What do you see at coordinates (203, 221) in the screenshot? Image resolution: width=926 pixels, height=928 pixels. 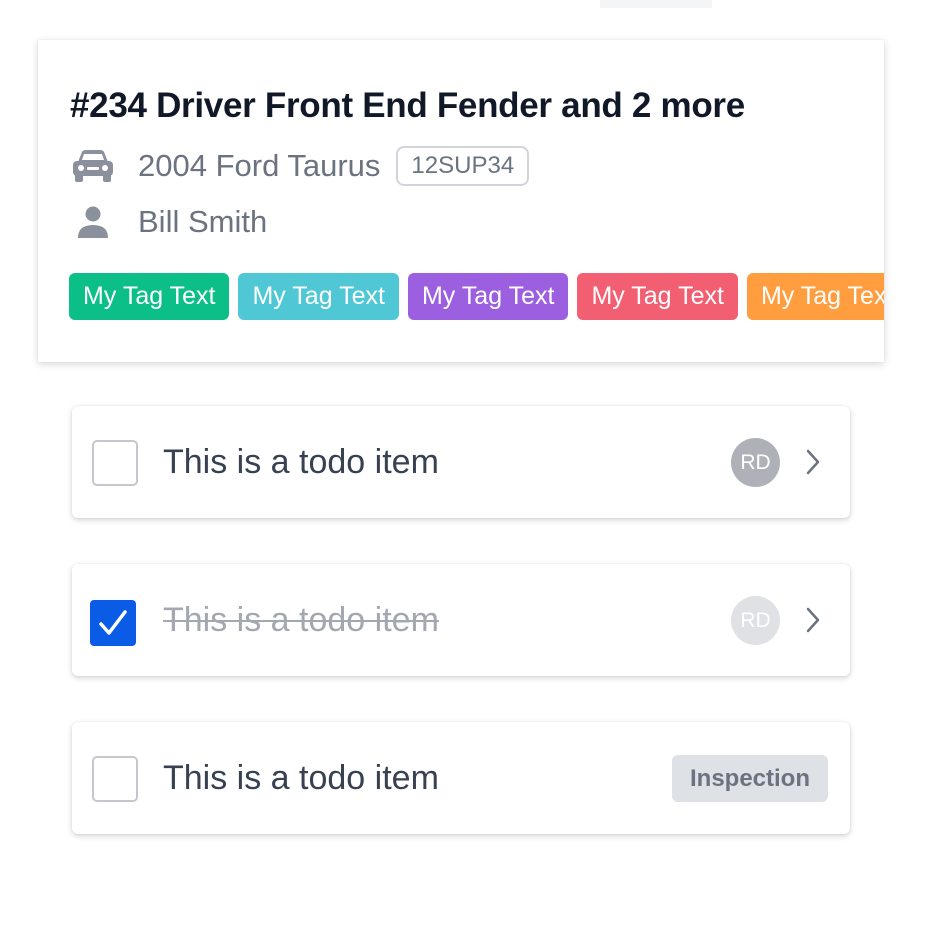 I see `customer-name: Bill Smith` at bounding box center [203, 221].